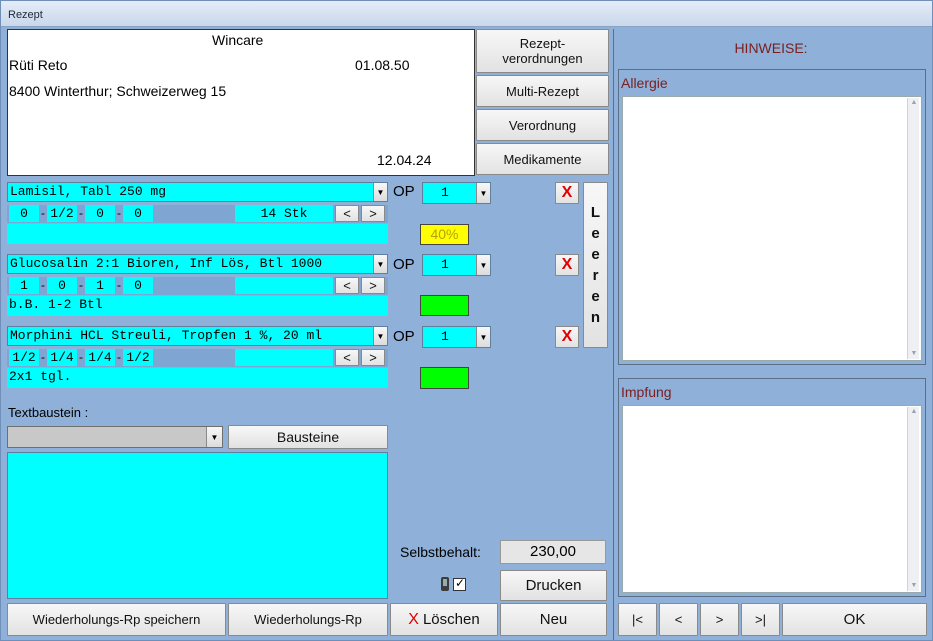 The width and height of the screenshot is (933, 641). What do you see at coordinates (567, 265) in the screenshot?
I see `delete-medication-2-button: X` at bounding box center [567, 265].